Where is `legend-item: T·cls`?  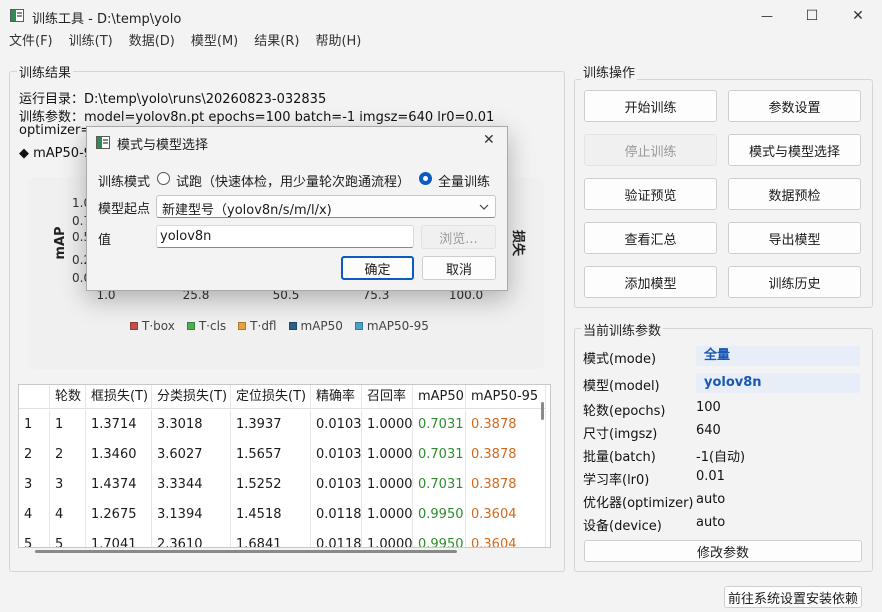
legend-item: T·cls is located at coordinates (206, 326).